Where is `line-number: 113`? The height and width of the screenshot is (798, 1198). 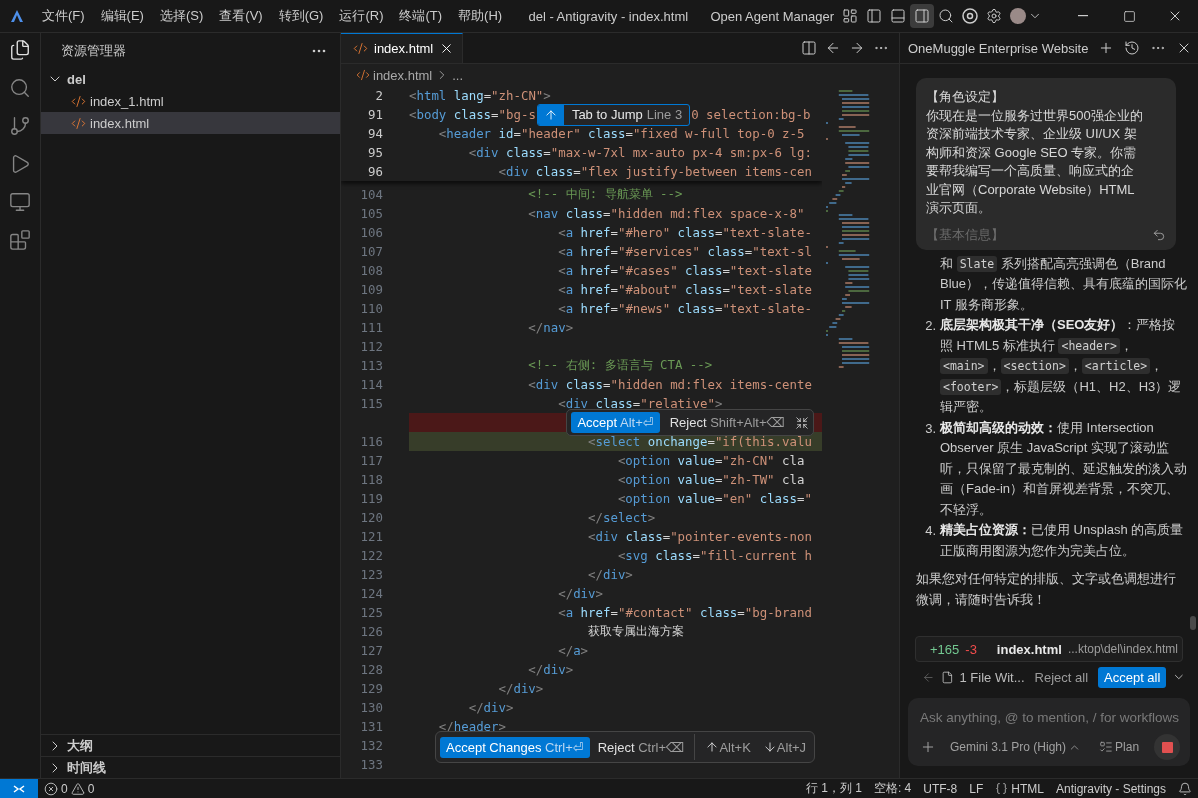 line-number: 113 is located at coordinates (371, 365).